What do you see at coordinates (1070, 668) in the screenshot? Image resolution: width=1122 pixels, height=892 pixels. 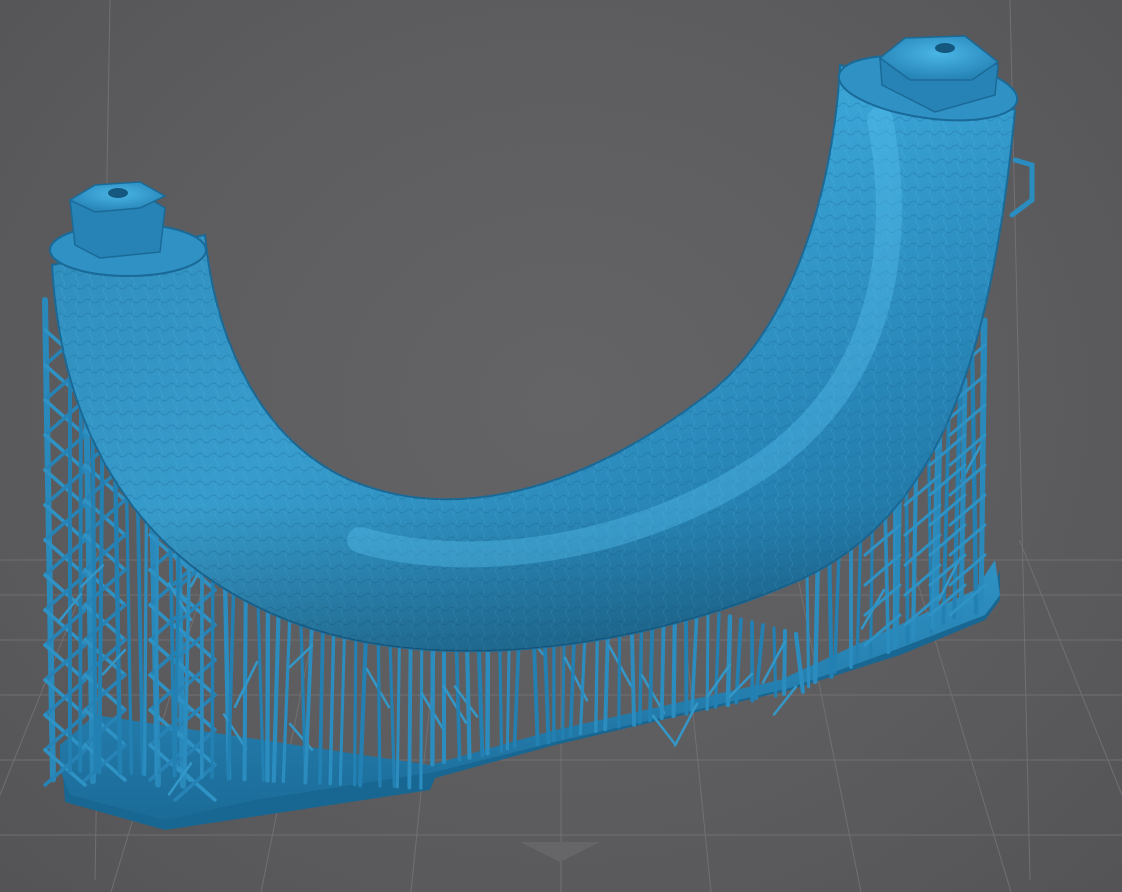 I see `grid-line` at bounding box center [1070, 668].